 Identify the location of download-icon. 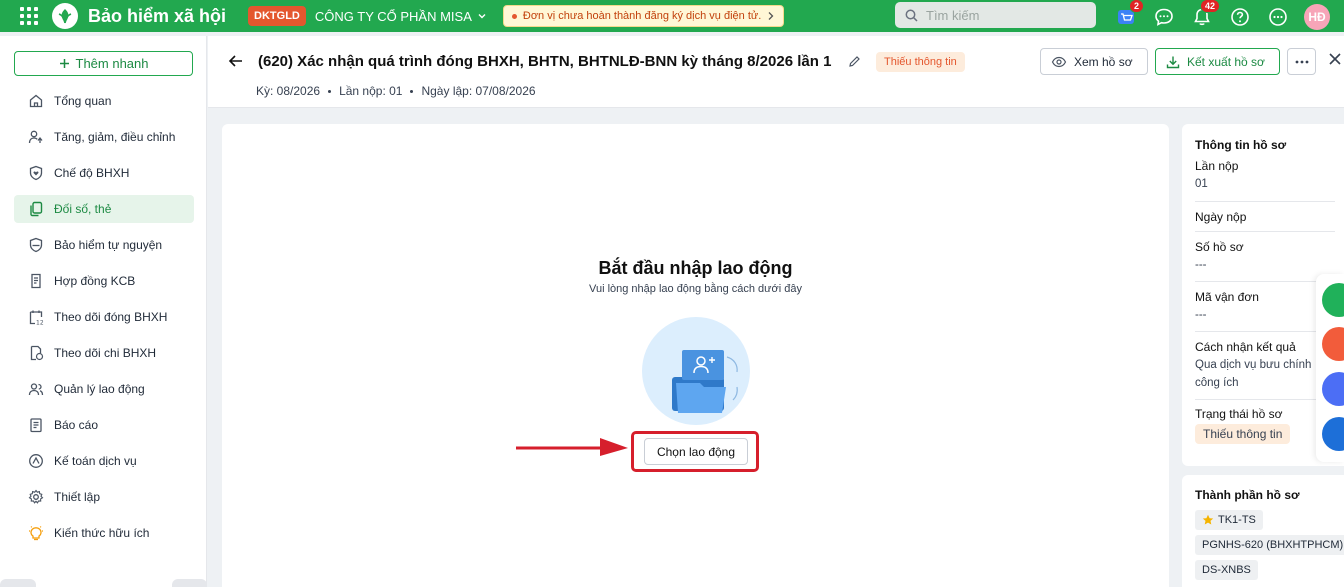
(1173, 62).